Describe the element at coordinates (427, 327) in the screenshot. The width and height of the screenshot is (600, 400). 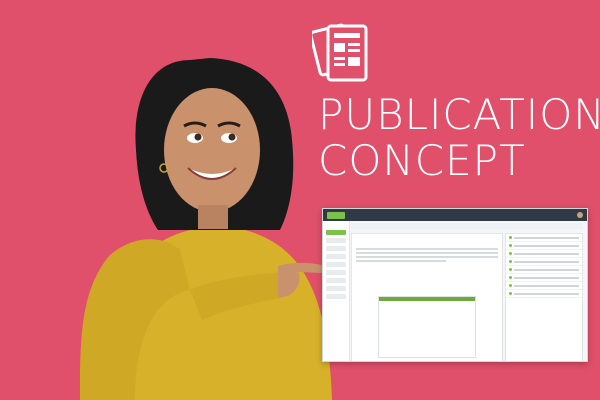
I see `document-preview-card` at that location.